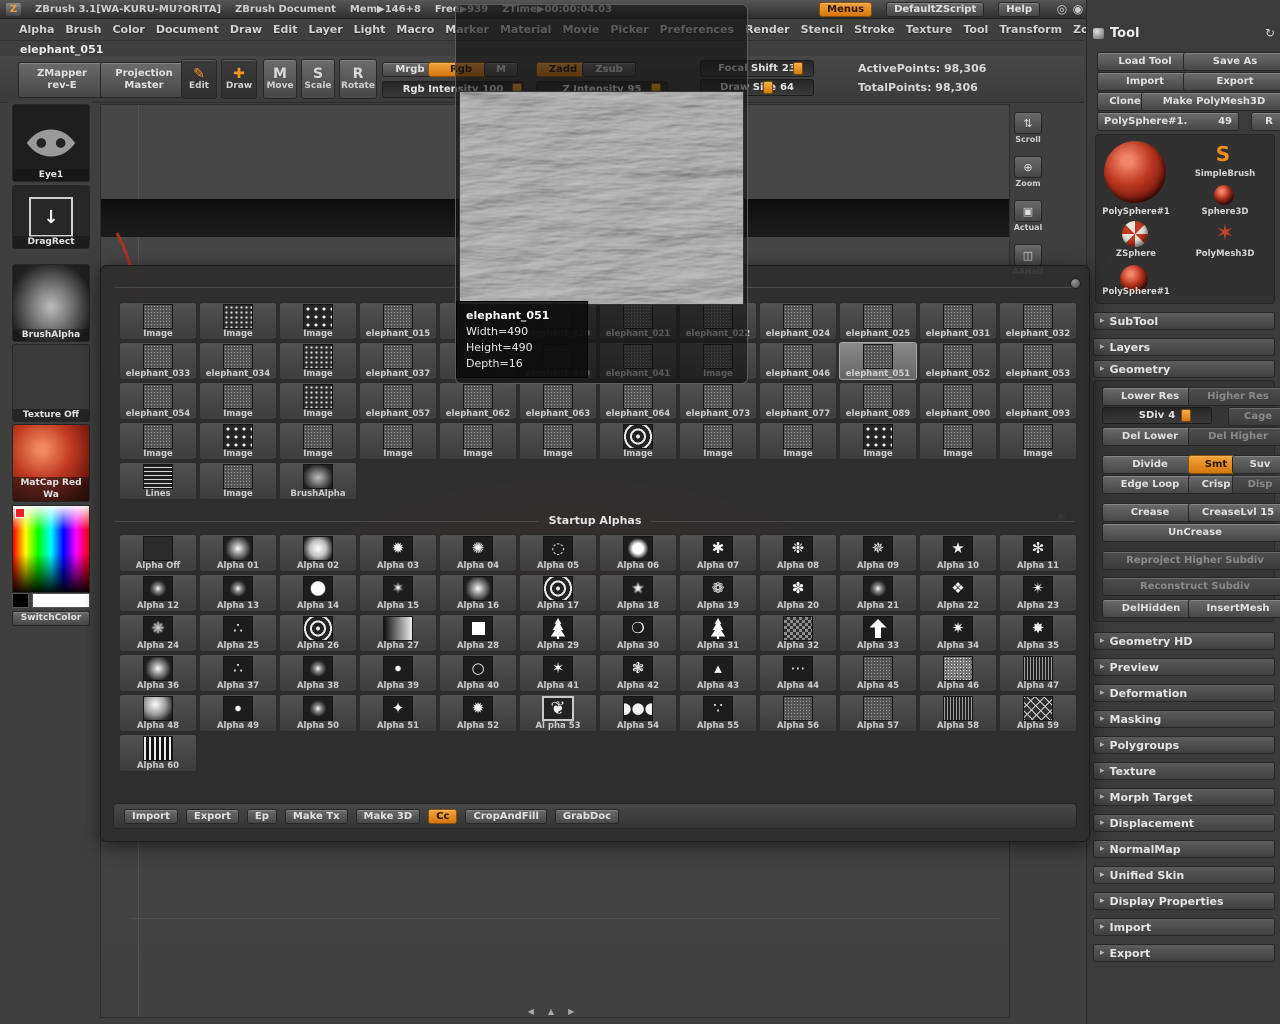 Image resolution: width=1280 pixels, height=1024 pixels. I want to click on alpha-item: elephant_031, so click(958, 321).